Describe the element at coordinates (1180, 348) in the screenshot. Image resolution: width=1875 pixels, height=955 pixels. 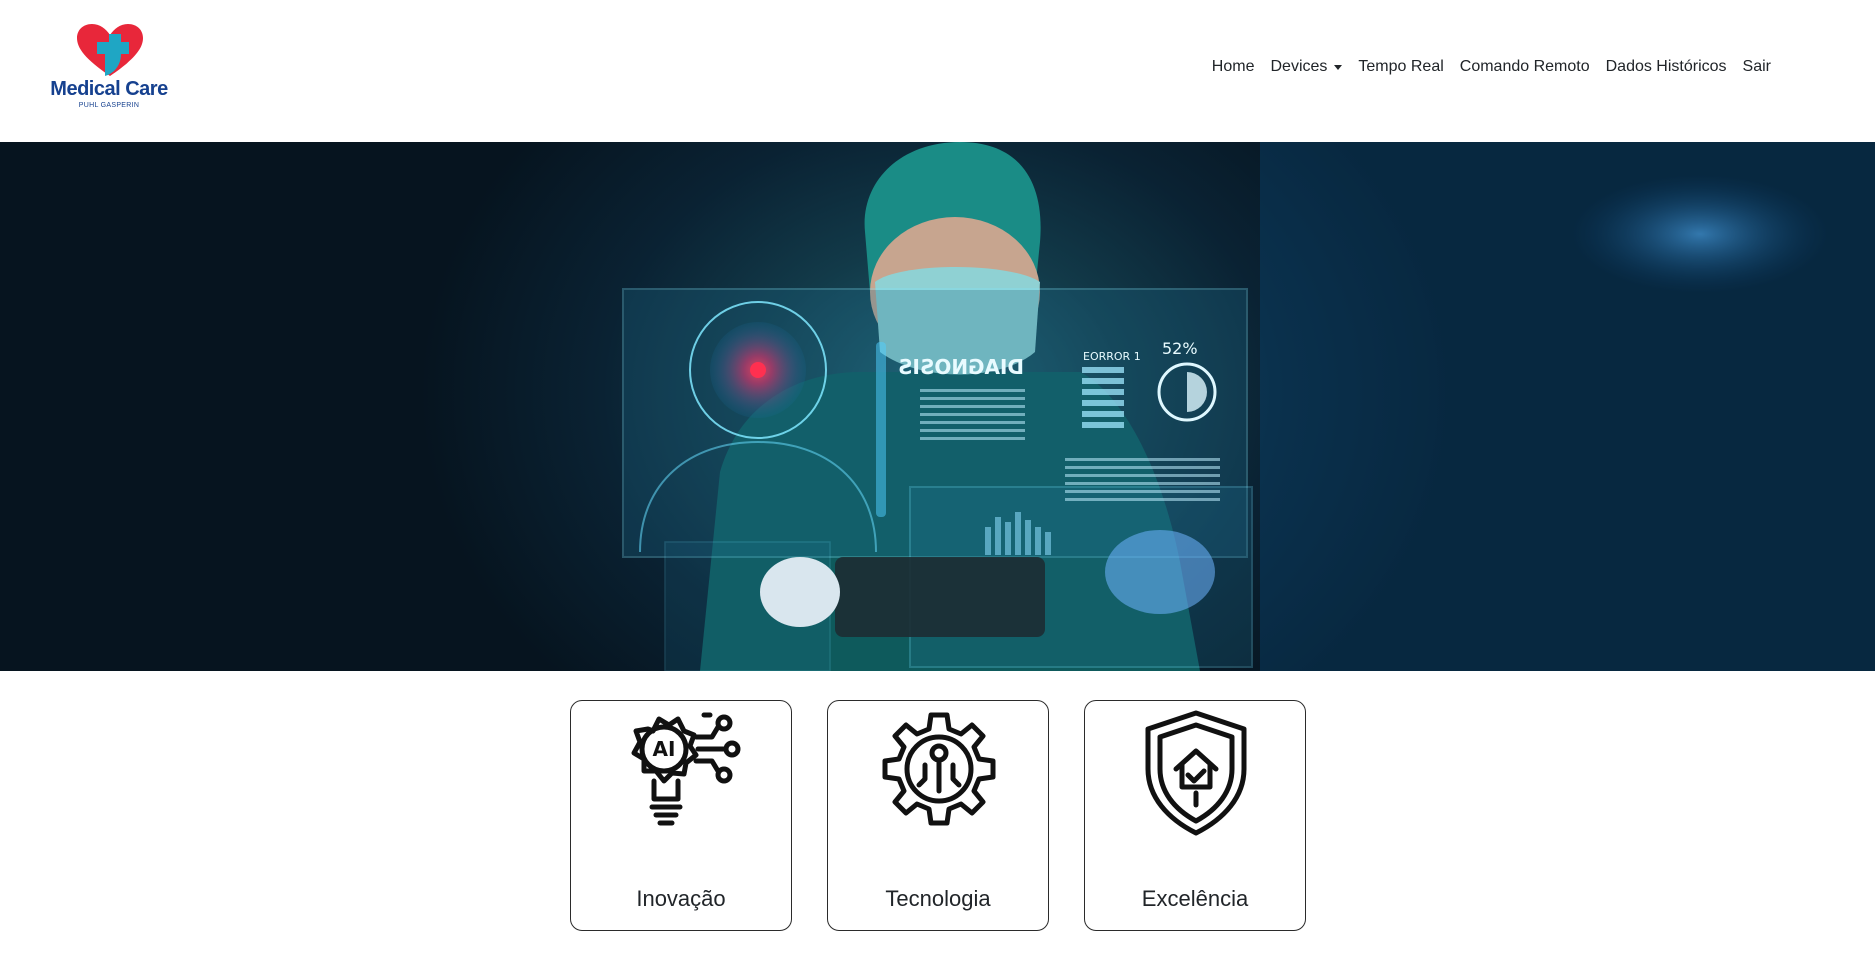
I see `hero-percent-text: 52%` at that location.